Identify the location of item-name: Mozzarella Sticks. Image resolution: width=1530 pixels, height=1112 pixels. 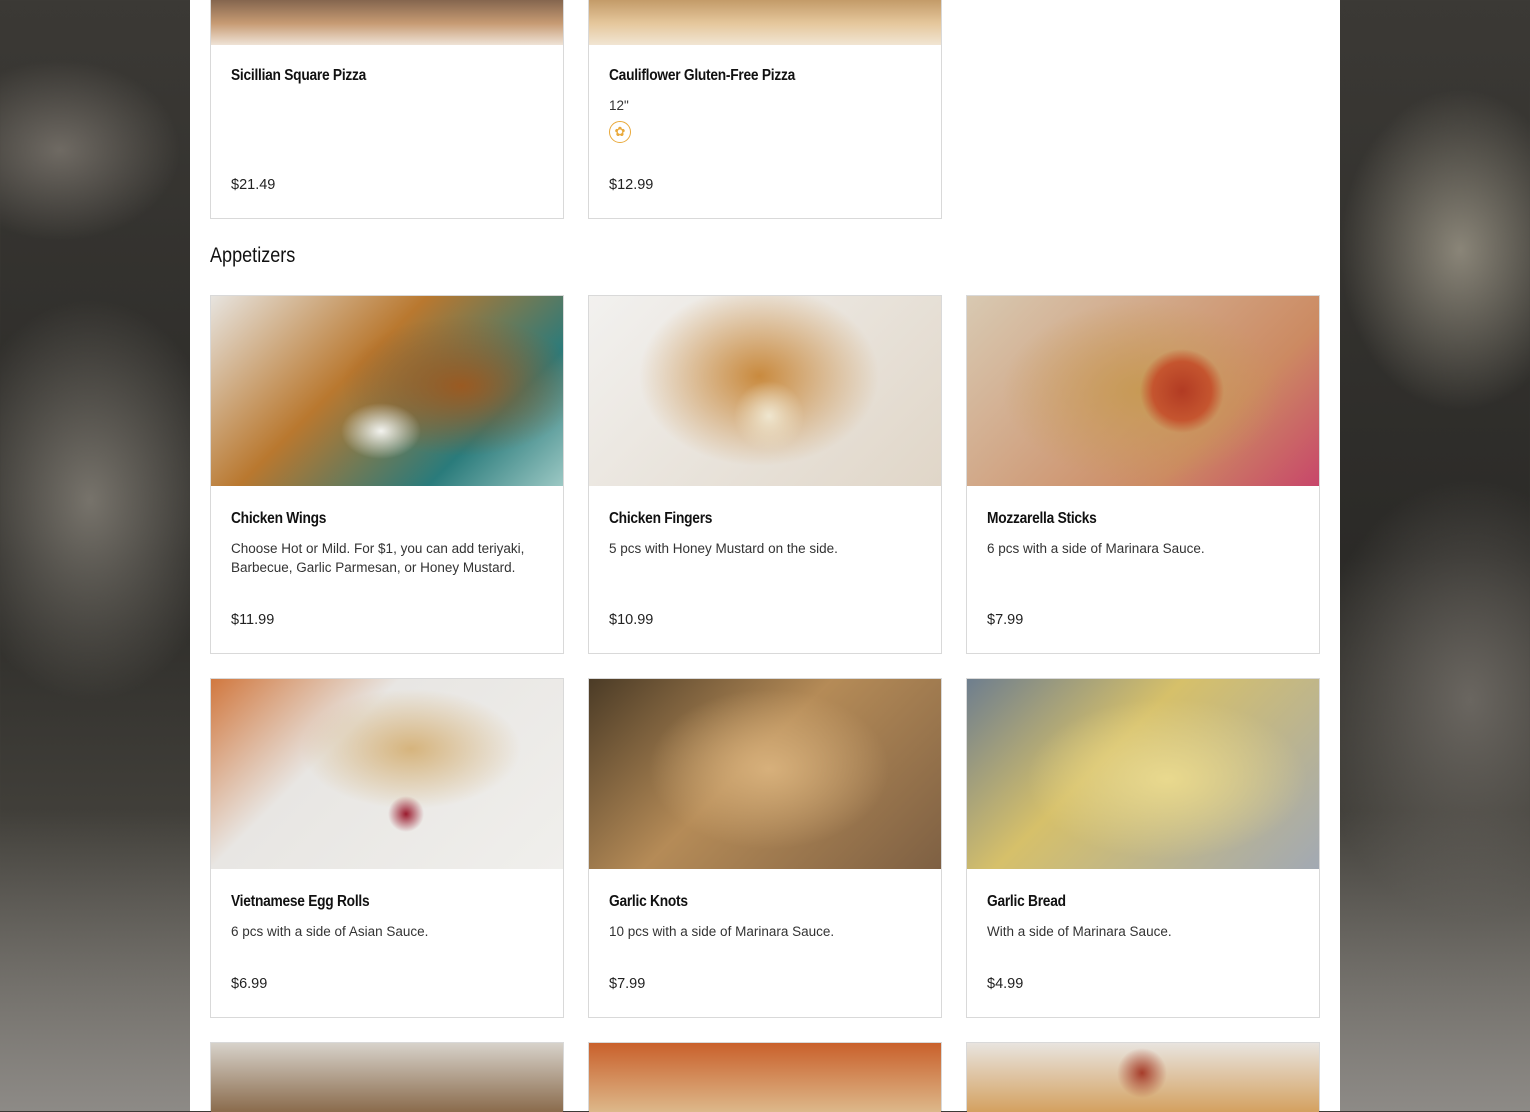
(1042, 518).